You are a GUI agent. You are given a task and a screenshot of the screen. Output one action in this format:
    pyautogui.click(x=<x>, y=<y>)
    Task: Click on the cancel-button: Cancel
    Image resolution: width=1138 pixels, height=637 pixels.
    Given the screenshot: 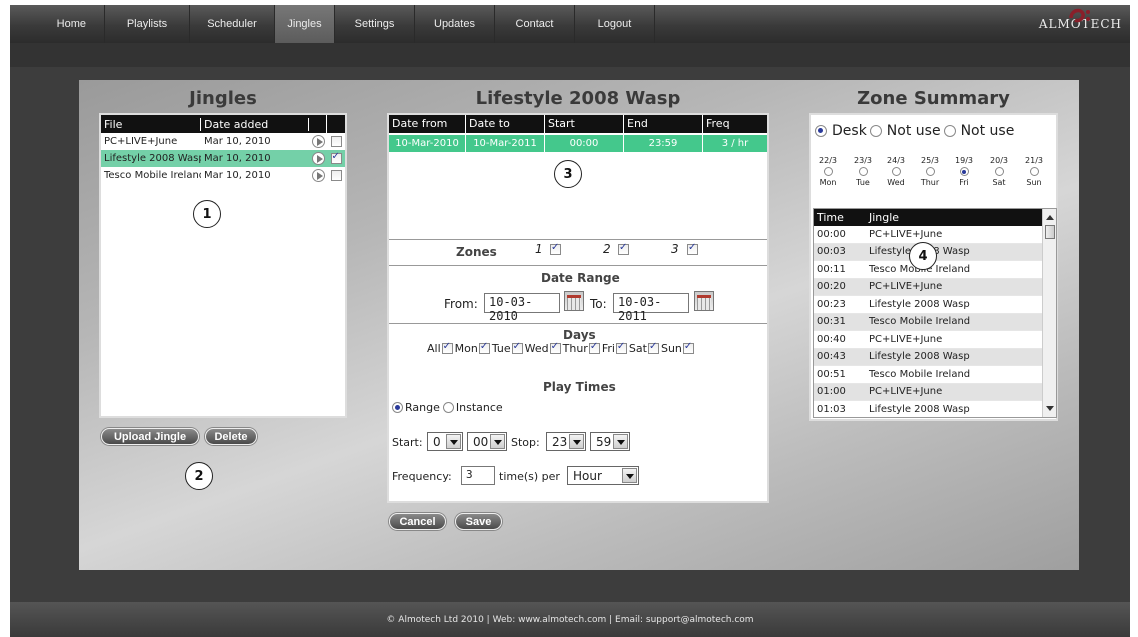 What is the action you would take?
    pyautogui.click(x=417, y=521)
    